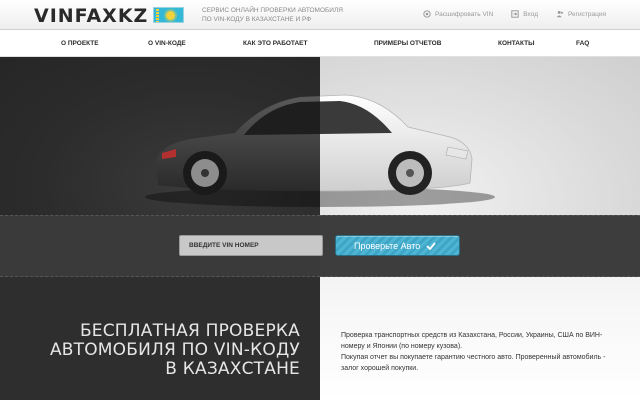 This screenshot has height=400, width=640. I want to click on users-icon, so click(560, 14).